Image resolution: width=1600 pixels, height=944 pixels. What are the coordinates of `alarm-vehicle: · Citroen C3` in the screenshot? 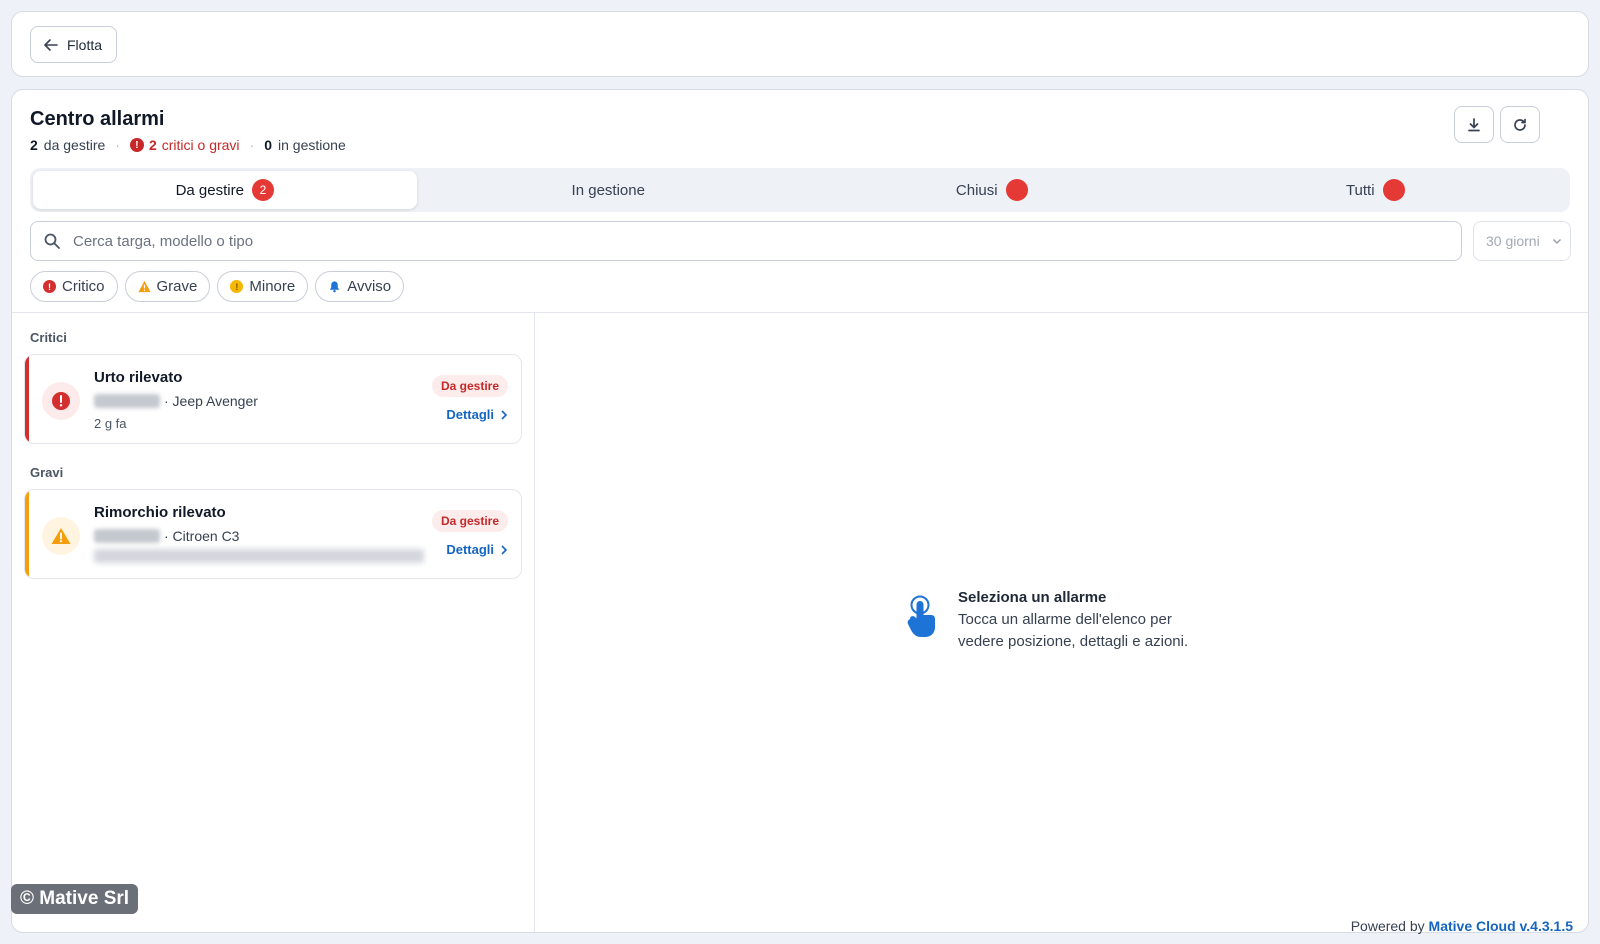 It's located at (166, 536).